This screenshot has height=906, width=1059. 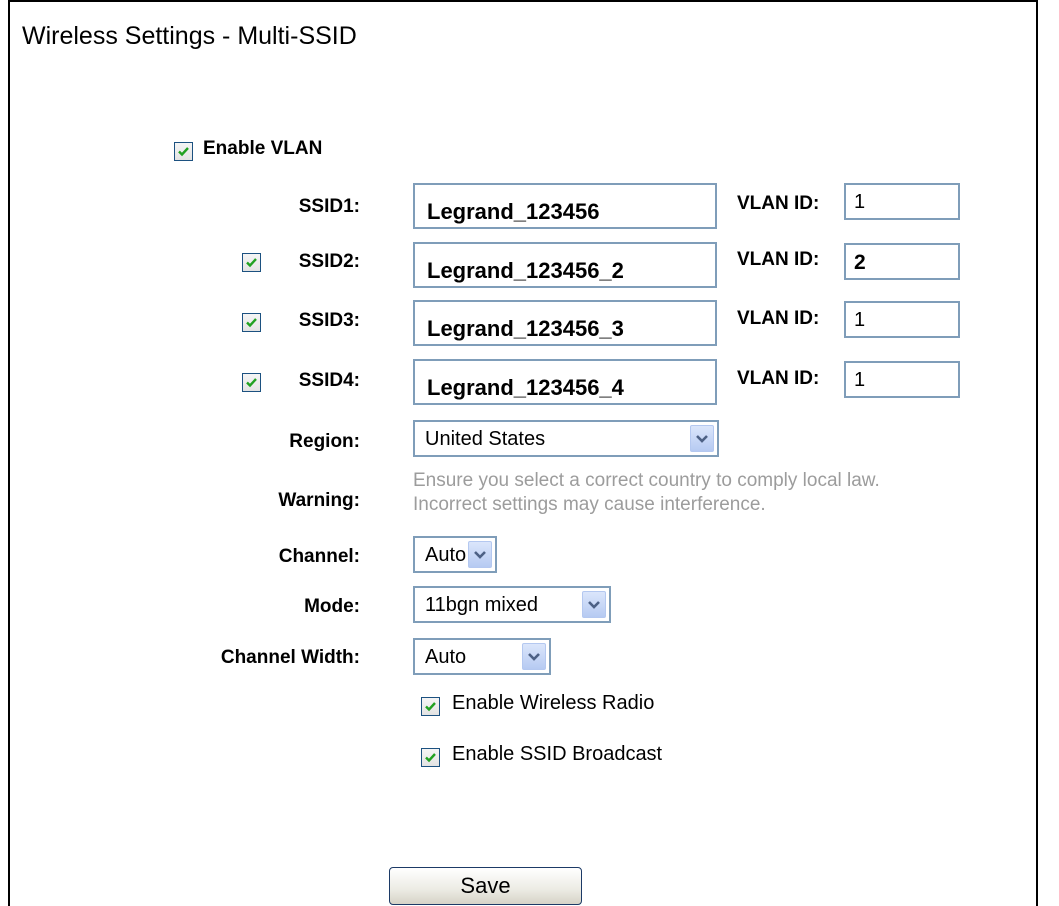 I want to click on ssid4-input: Legrand_123456_4, so click(x=565, y=382).